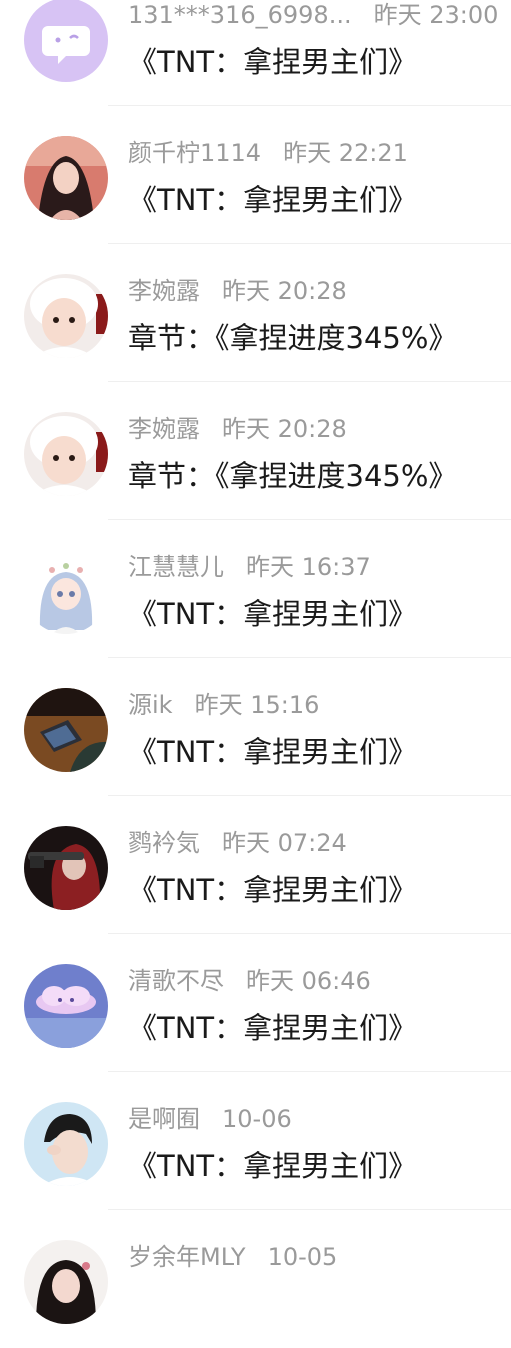 The height and width of the screenshot is (1348, 511). What do you see at coordinates (176, 567) in the screenshot?
I see `username: 江慧慧儿` at bounding box center [176, 567].